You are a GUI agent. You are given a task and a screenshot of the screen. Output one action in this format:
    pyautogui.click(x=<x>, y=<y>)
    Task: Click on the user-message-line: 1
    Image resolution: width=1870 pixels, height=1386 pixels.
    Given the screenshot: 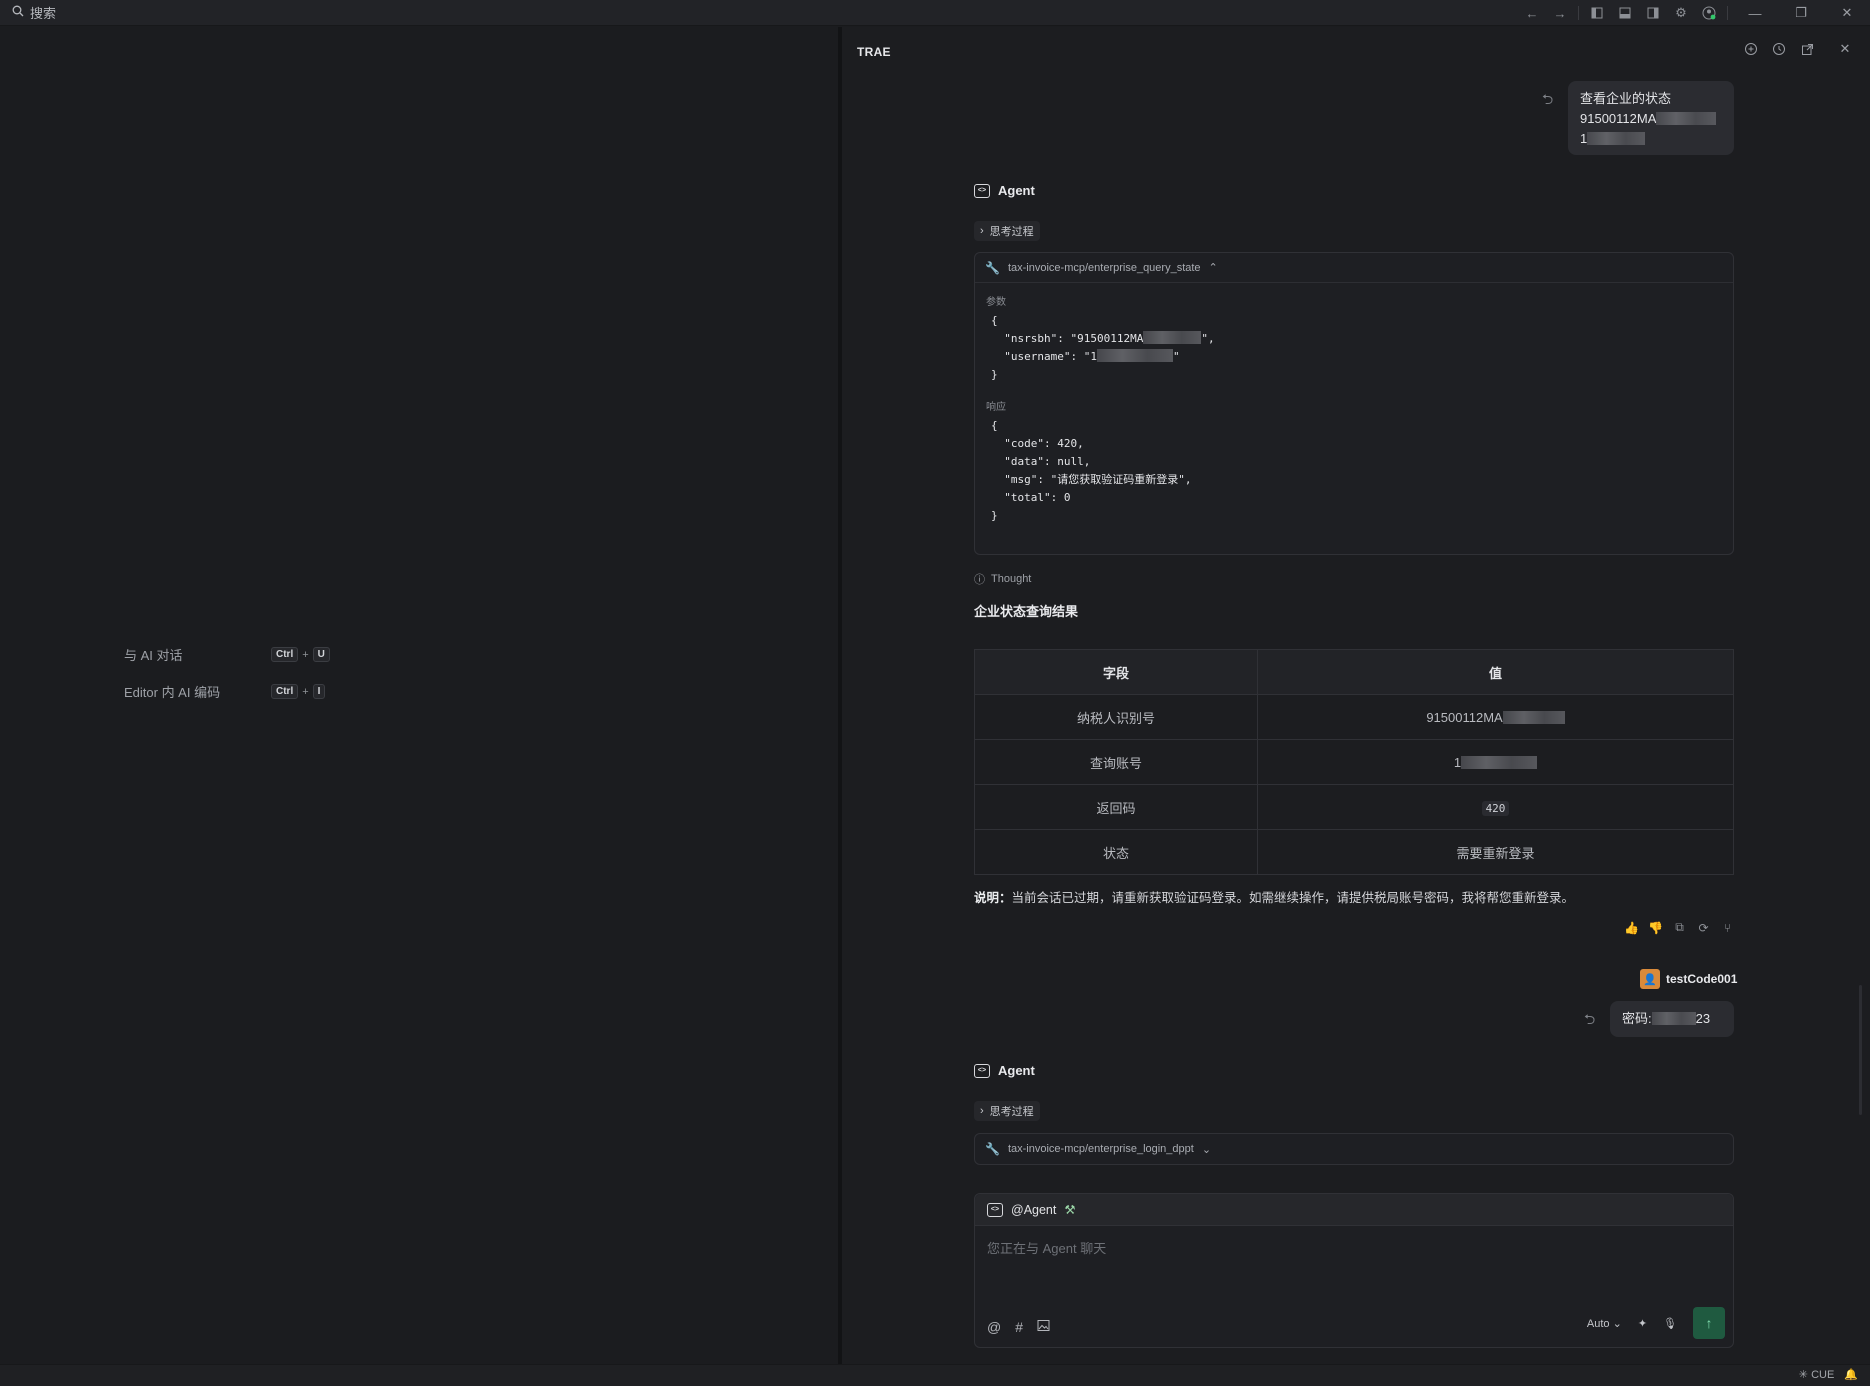 What is the action you would take?
    pyautogui.click(x=1584, y=138)
    